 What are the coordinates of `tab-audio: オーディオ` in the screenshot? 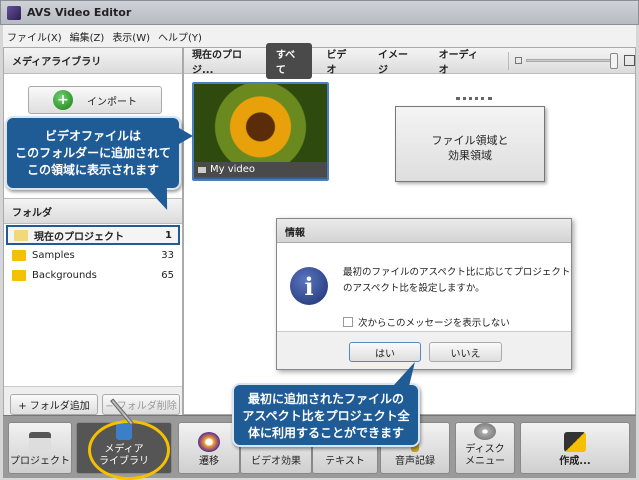 It's located at (461, 61).